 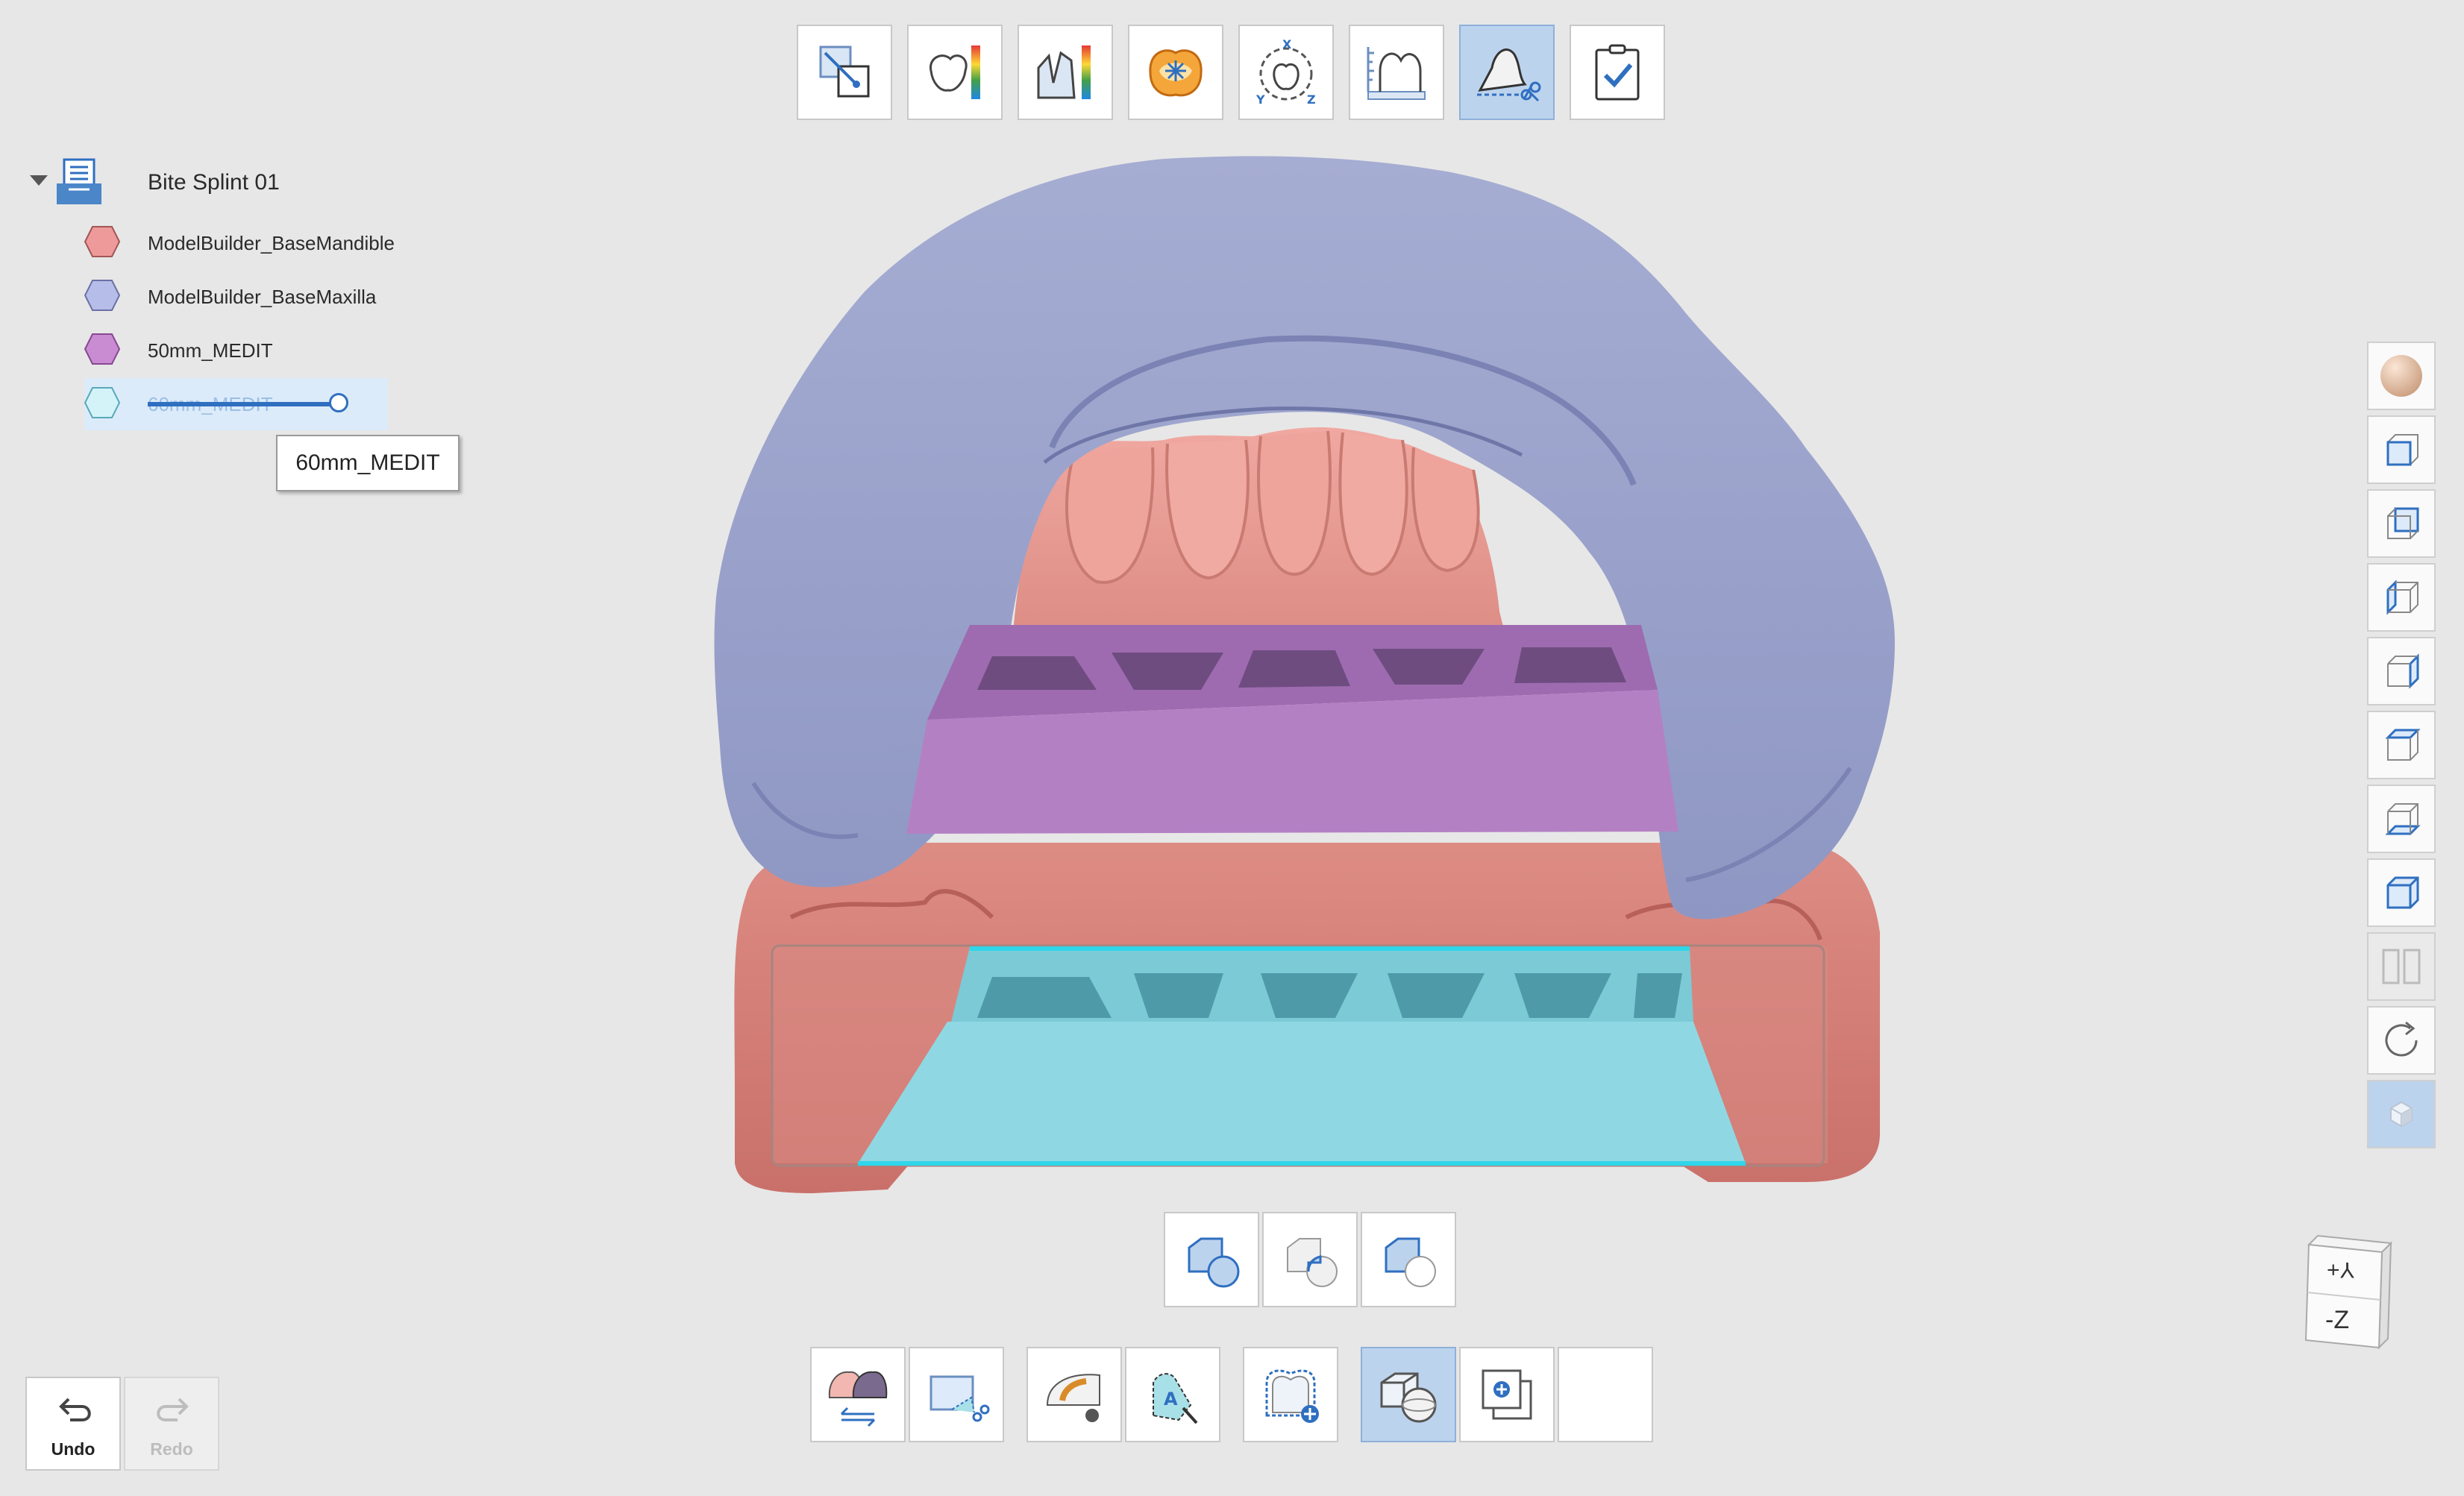 I want to click on boolean-tool-button, so click(x=1408, y=1394).